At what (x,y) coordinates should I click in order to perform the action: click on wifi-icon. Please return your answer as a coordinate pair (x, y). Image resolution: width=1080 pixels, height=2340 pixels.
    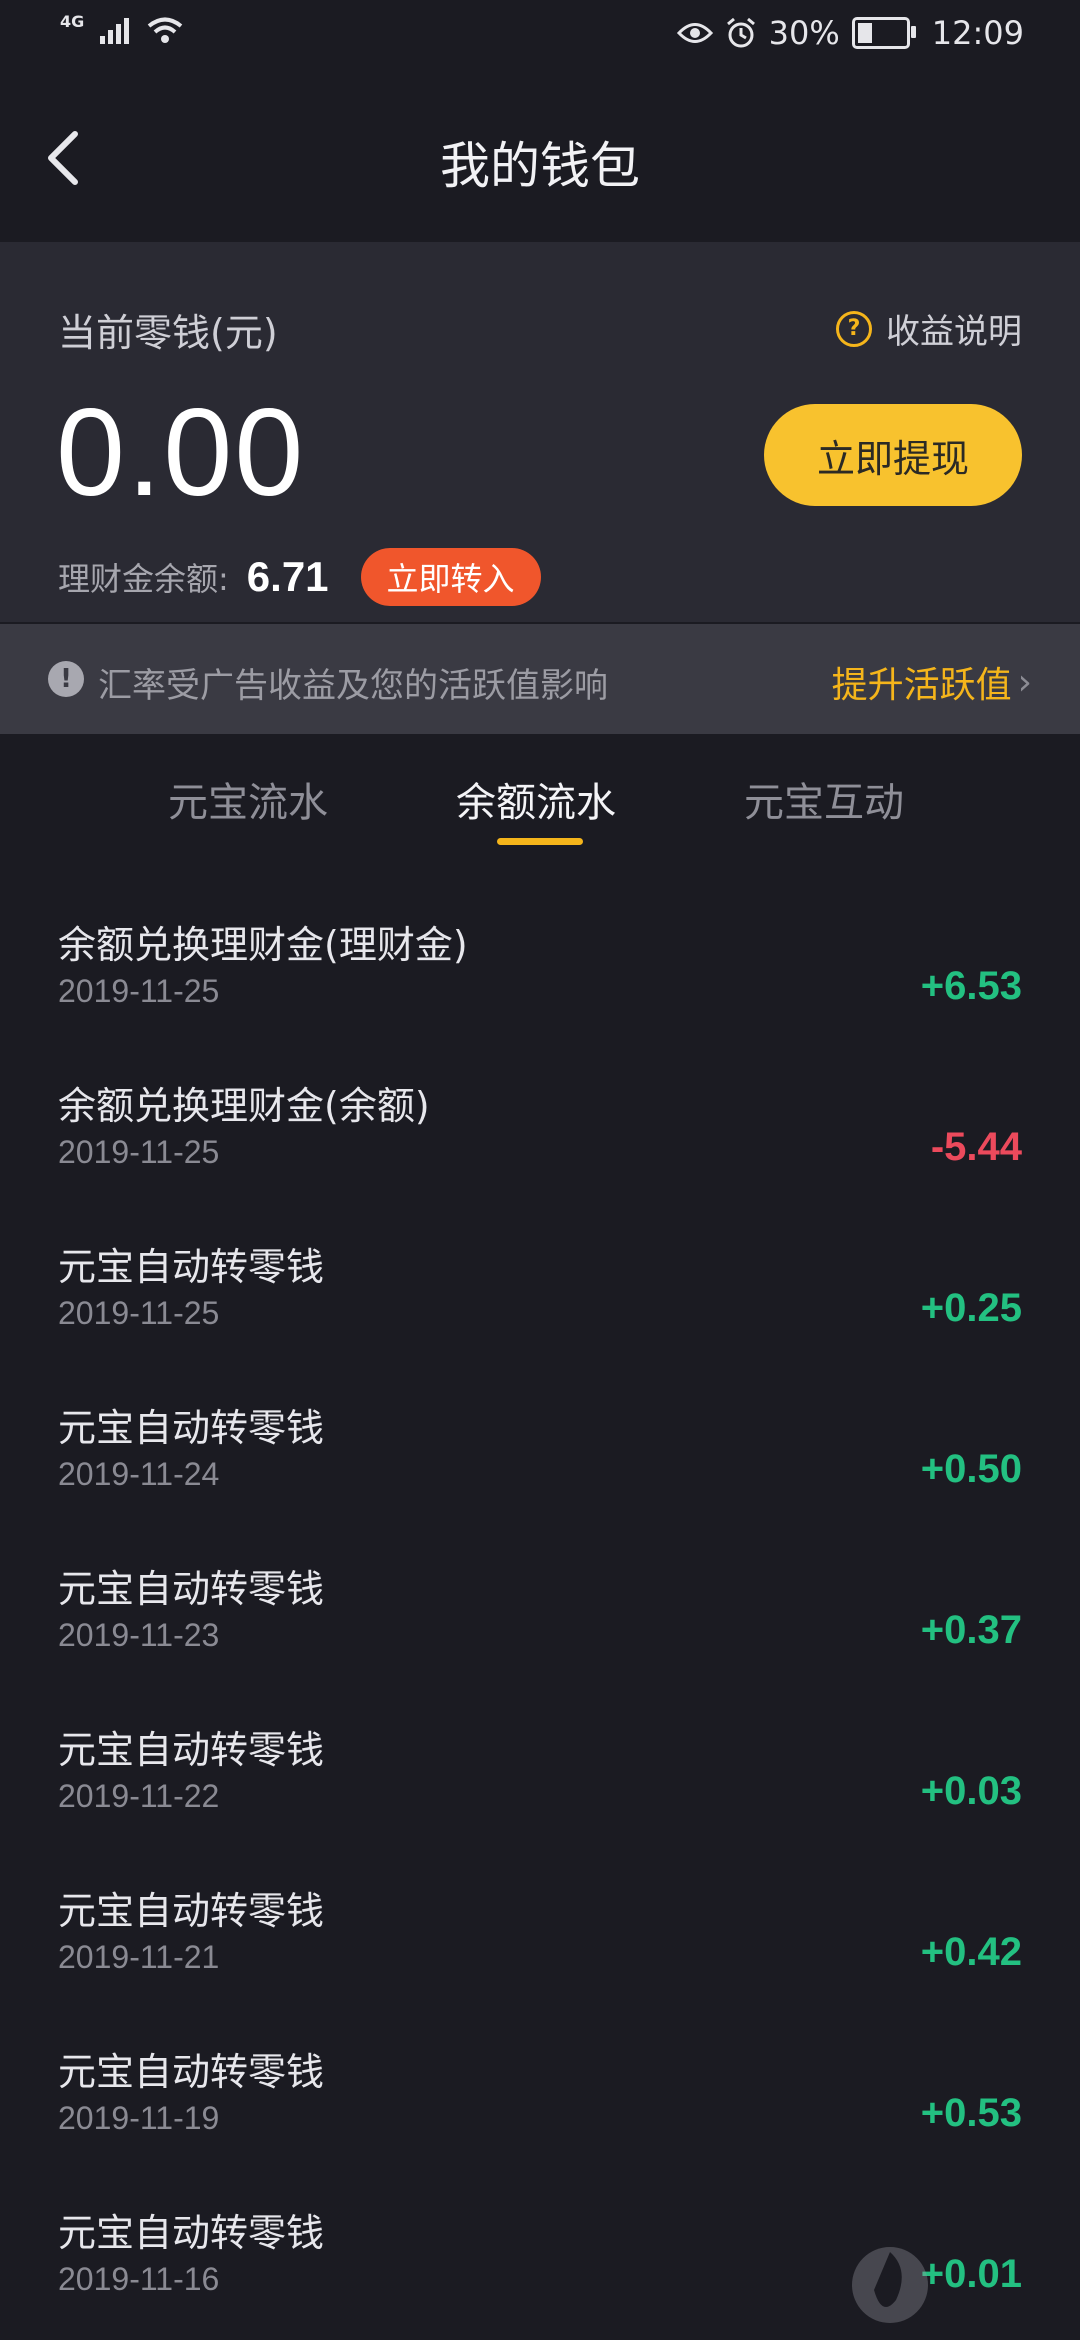
    Looking at the image, I should click on (165, 30).